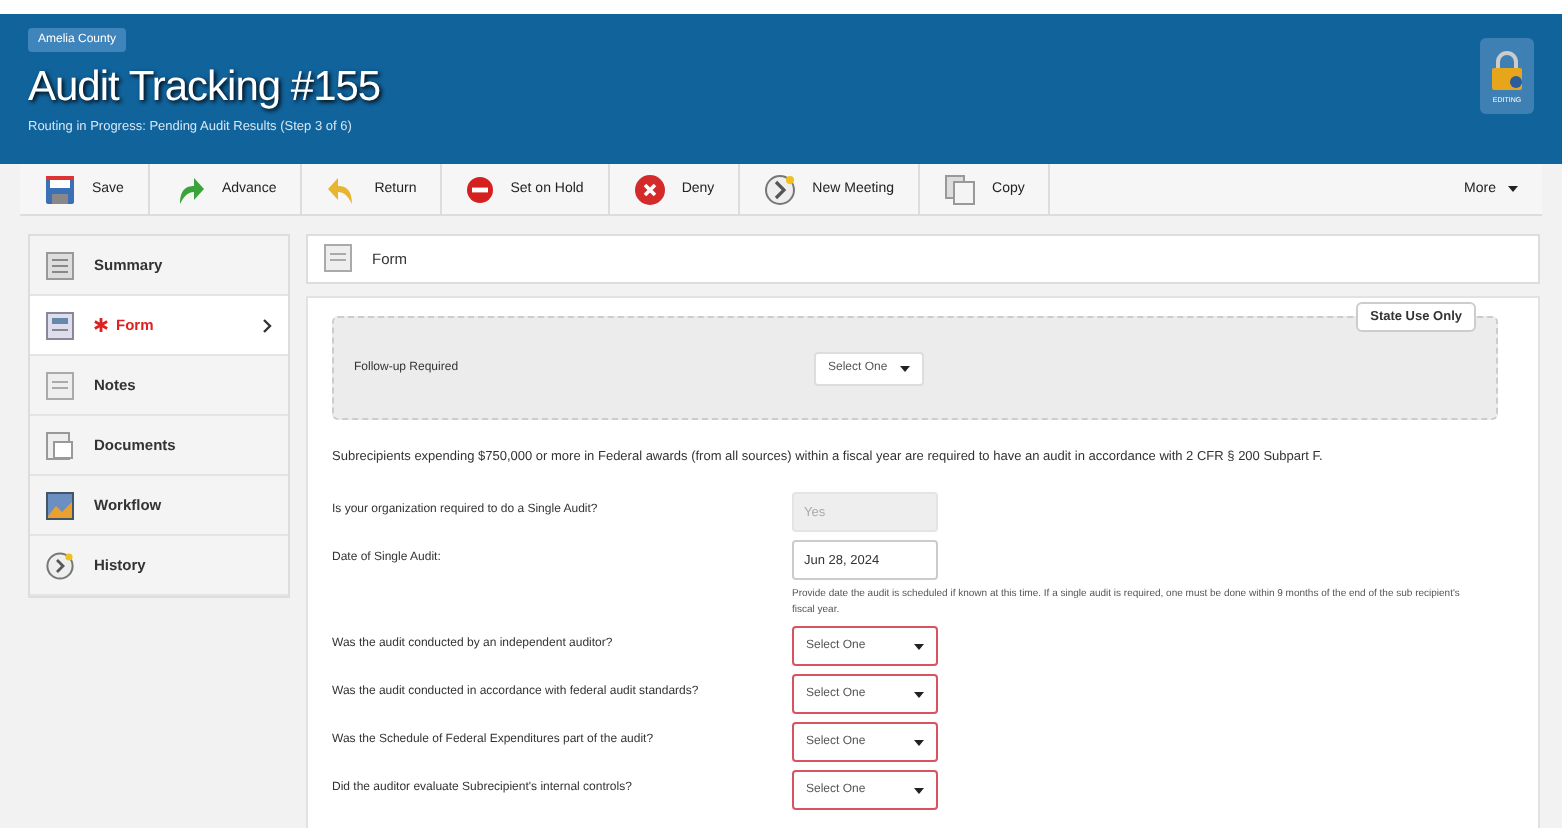 This screenshot has height=828, width=1562. What do you see at coordinates (1507, 69) in the screenshot?
I see `padlock-icon` at bounding box center [1507, 69].